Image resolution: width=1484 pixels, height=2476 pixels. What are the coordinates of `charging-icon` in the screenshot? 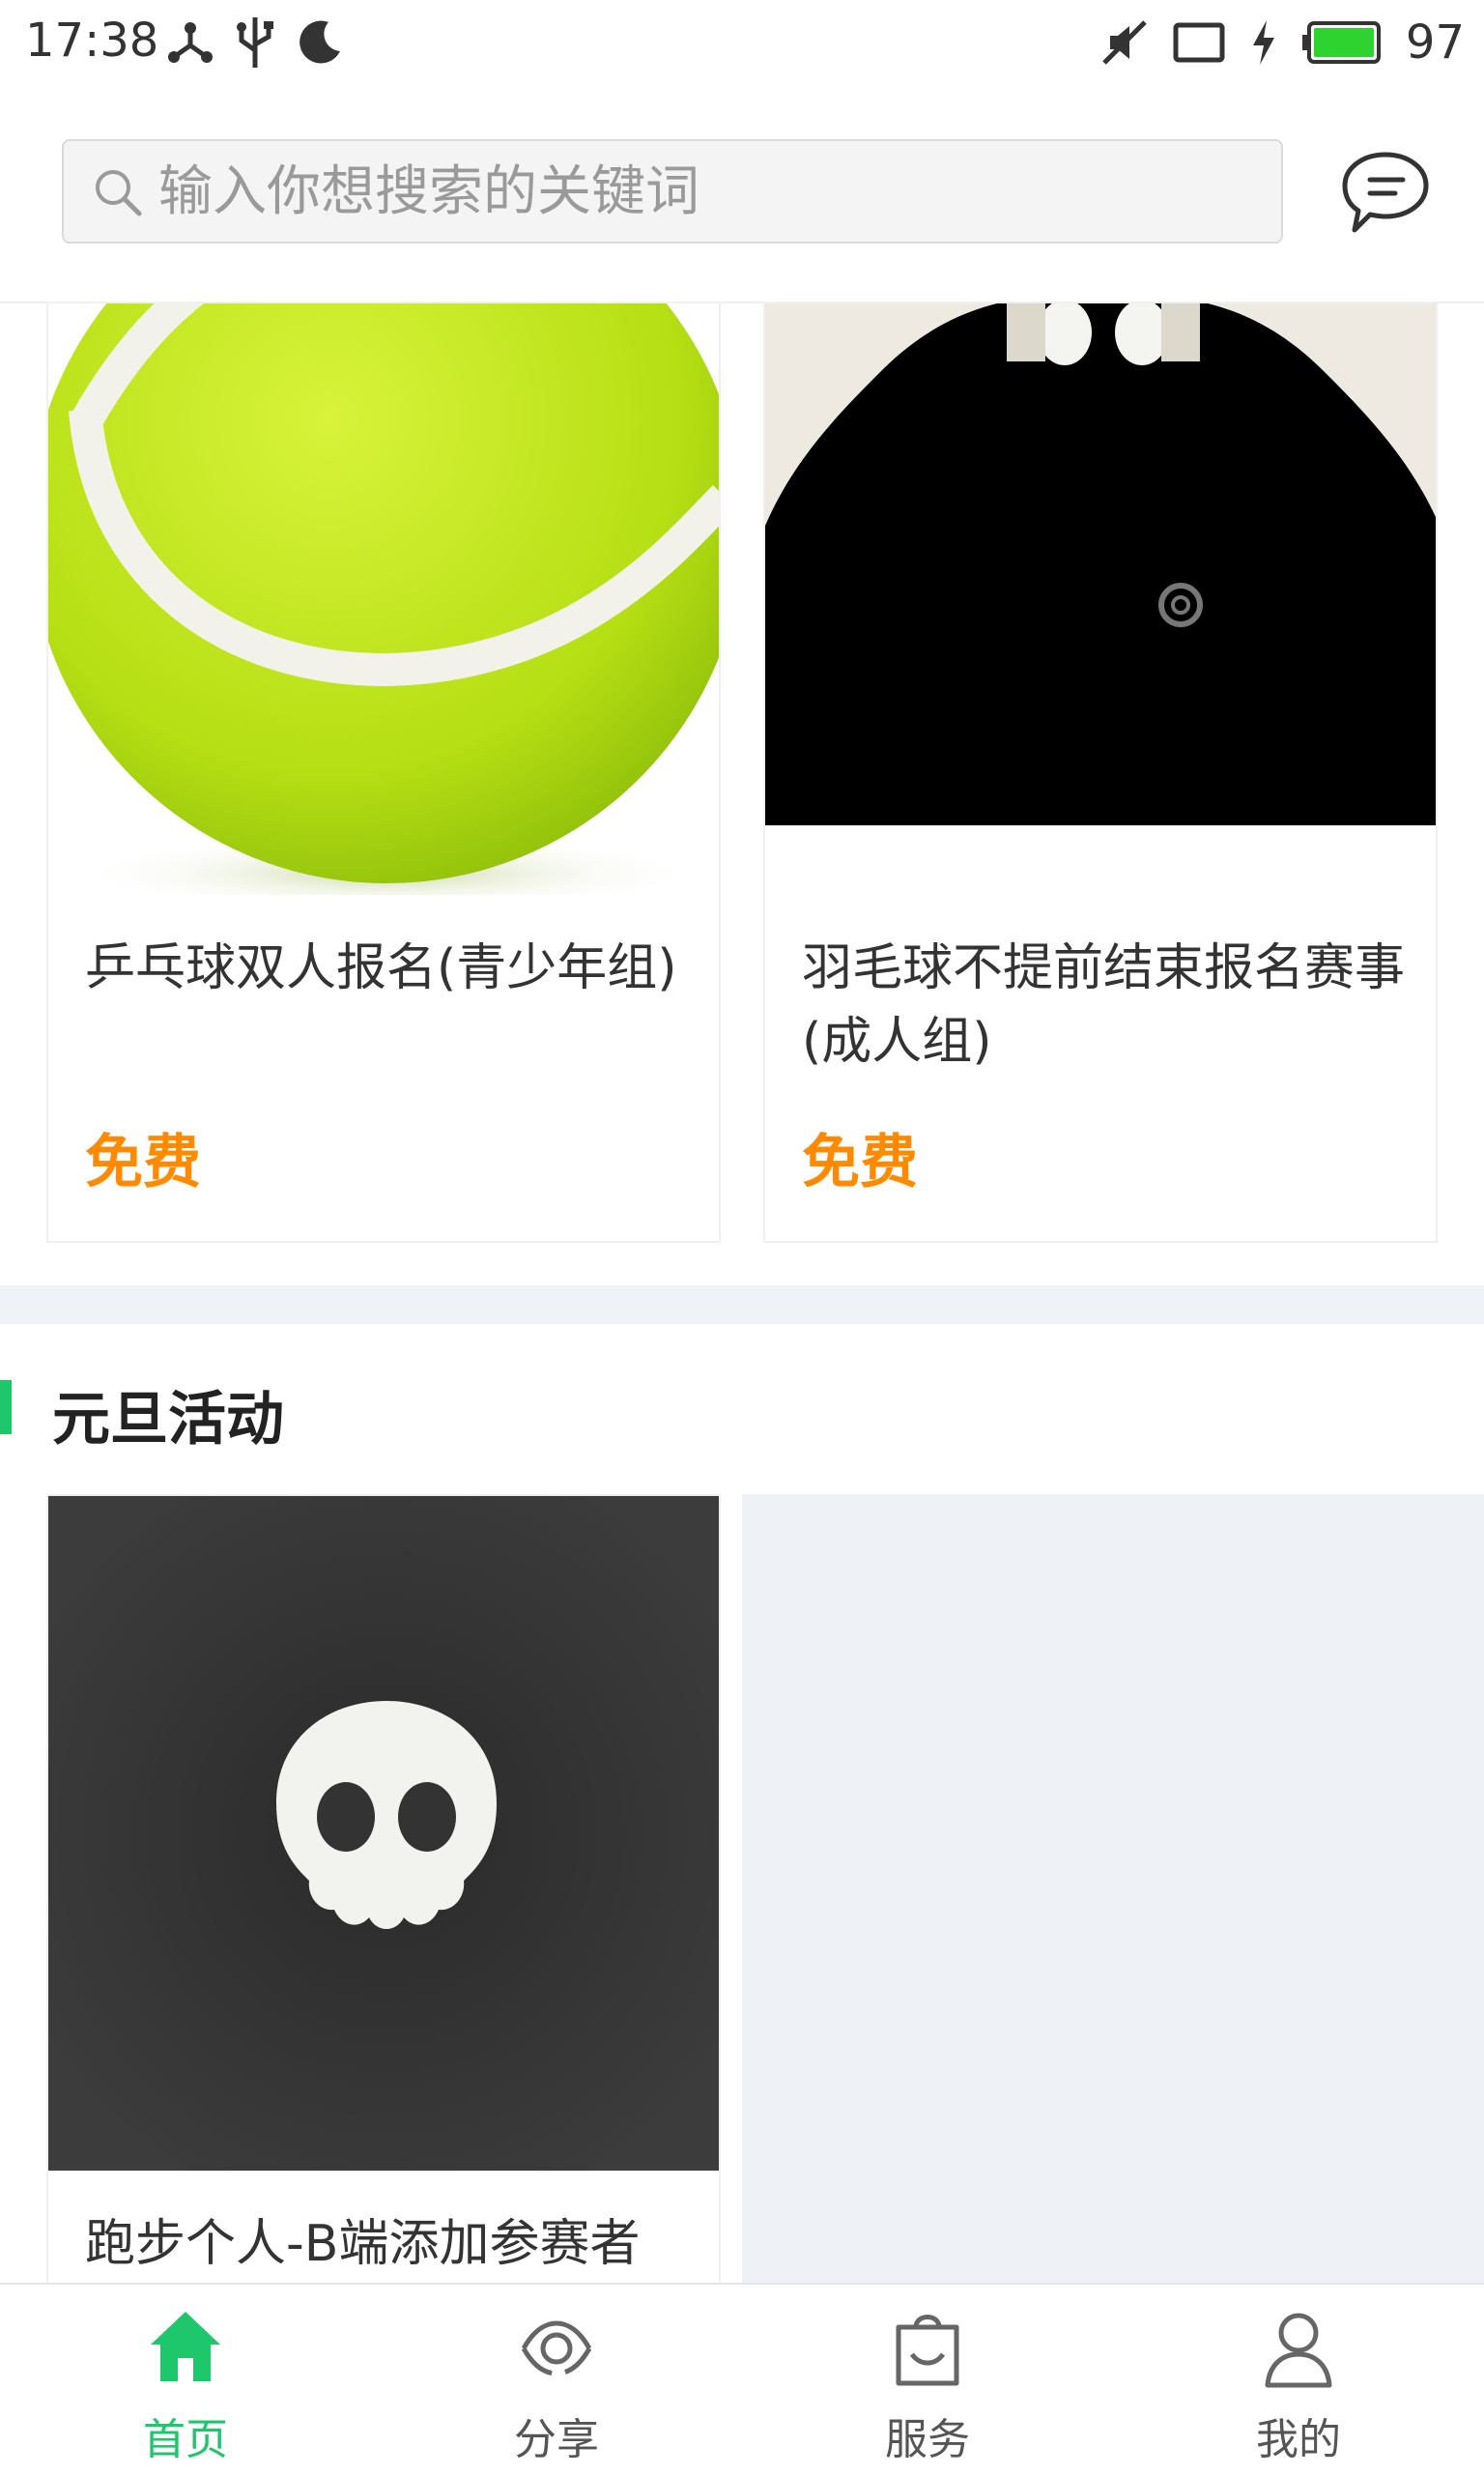 It's located at (1263, 42).